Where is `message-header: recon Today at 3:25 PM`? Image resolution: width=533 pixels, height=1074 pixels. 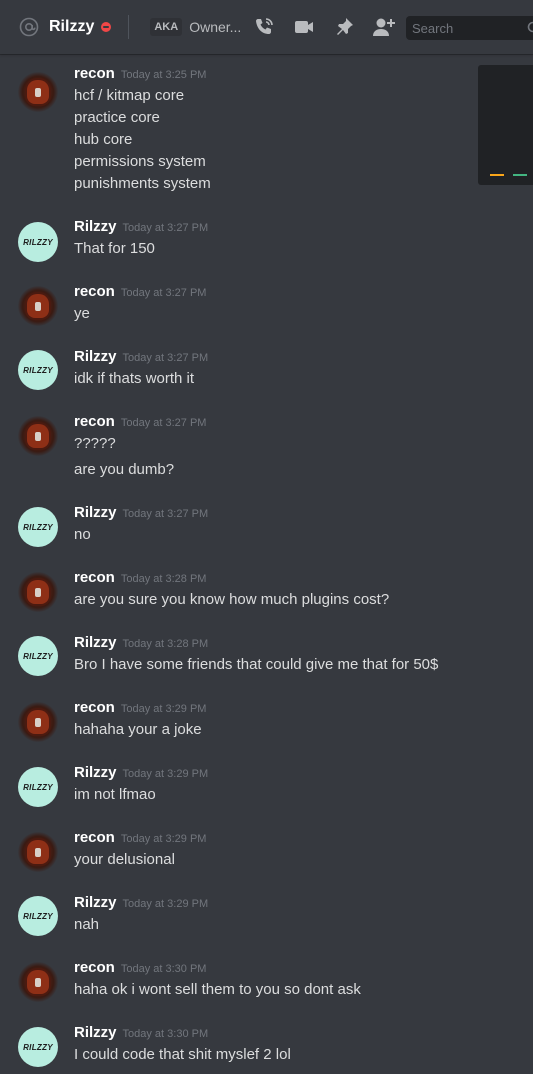 message-header: recon Today at 3:25 PM is located at coordinates (140, 74).